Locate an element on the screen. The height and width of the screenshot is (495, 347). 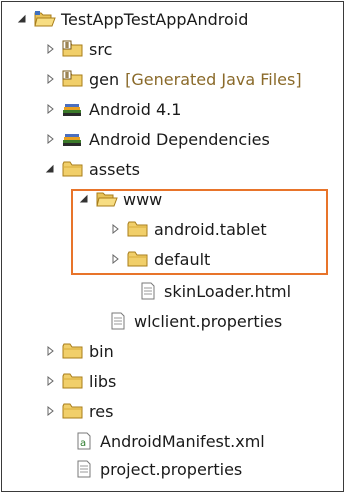
tree-item-label: libs is located at coordinates (103, 381).